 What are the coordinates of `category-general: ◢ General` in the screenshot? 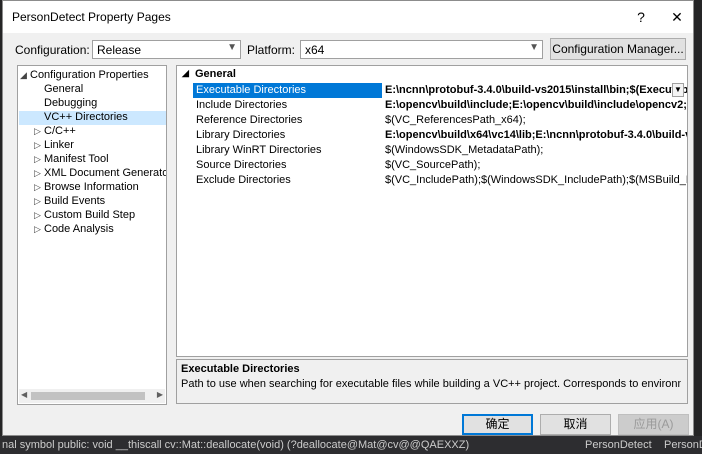 It's located at (432, 74).